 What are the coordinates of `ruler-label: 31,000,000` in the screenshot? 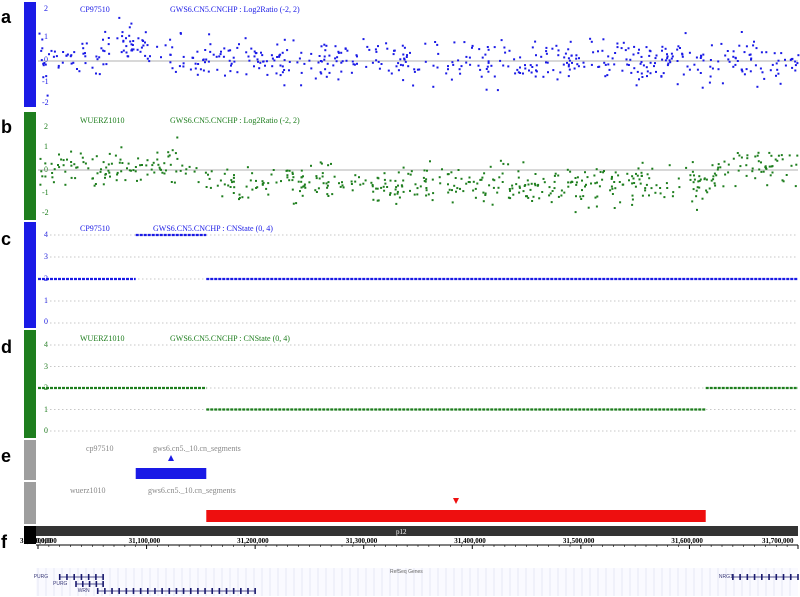 It's located at (36, 541).